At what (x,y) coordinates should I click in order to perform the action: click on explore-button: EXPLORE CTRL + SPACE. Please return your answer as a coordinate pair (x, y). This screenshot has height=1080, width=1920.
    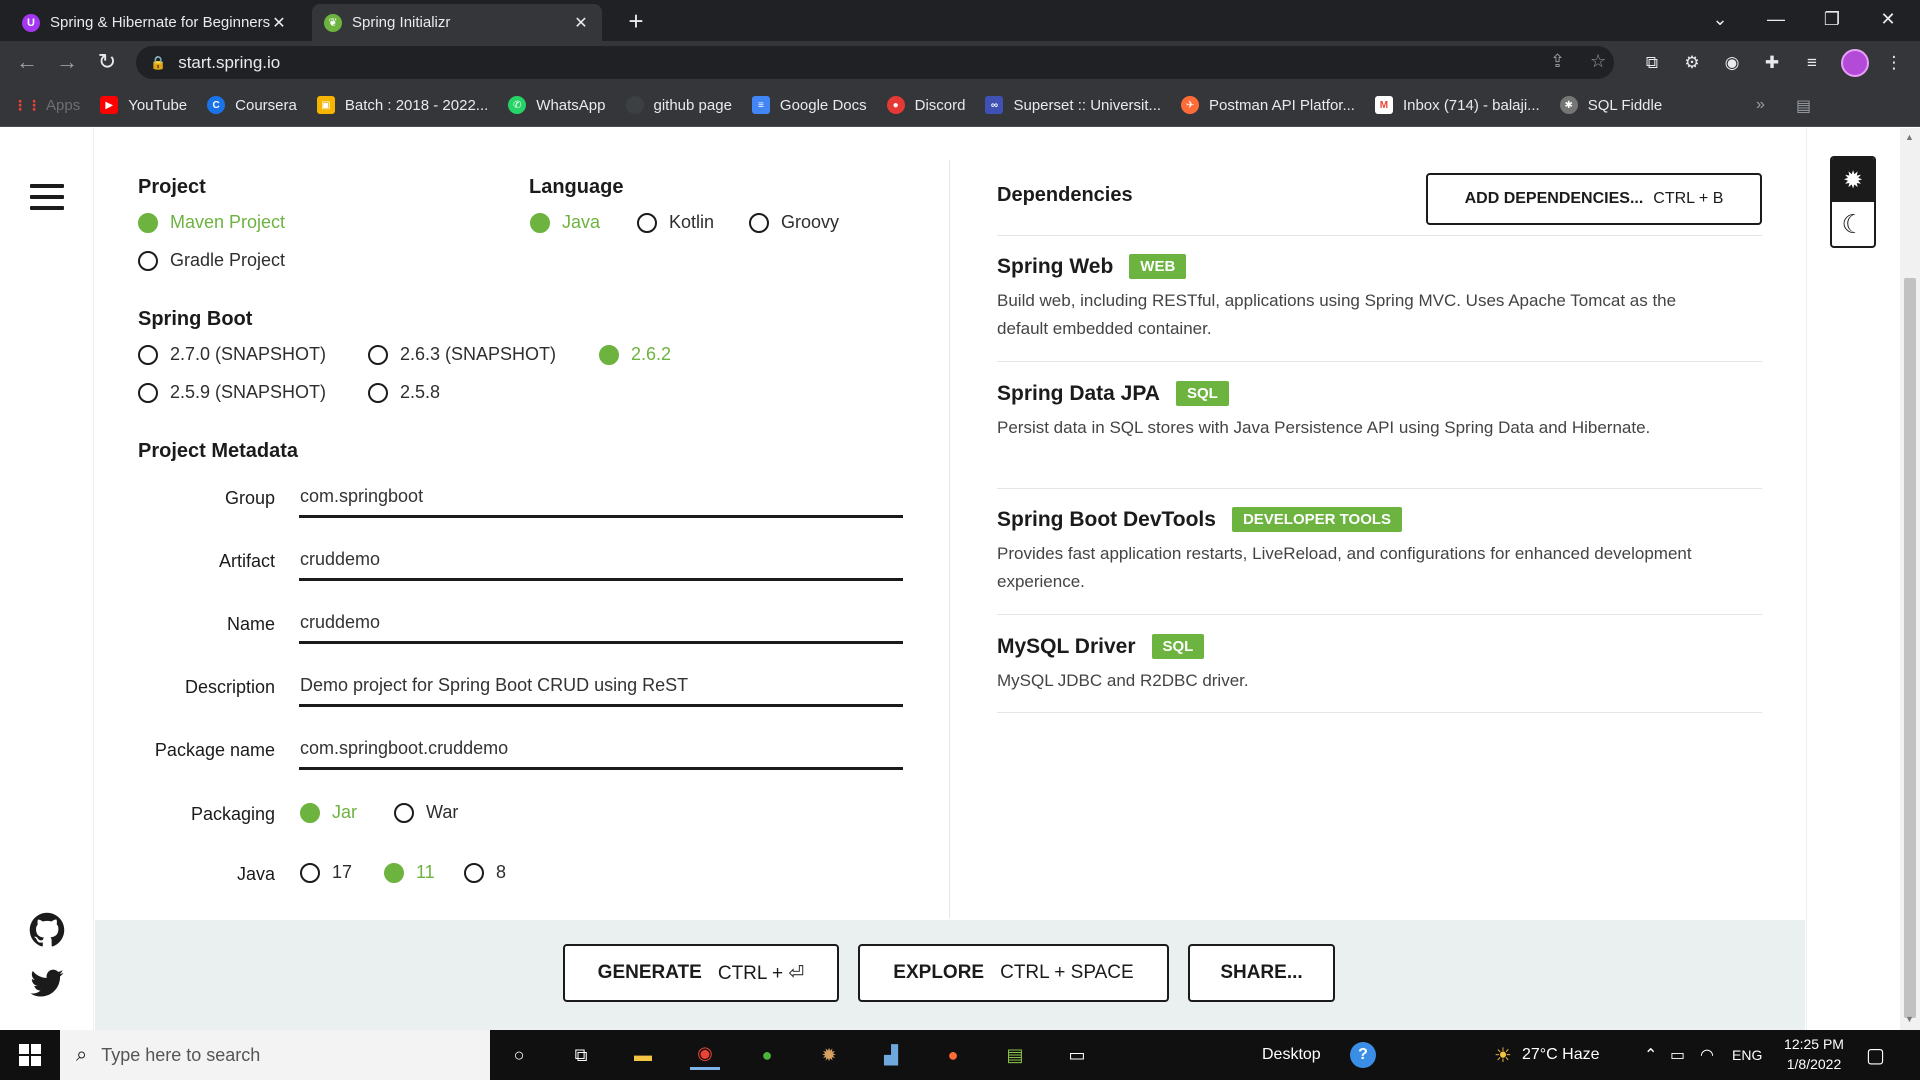
    Looking at the image, I should click on (1013, 973).